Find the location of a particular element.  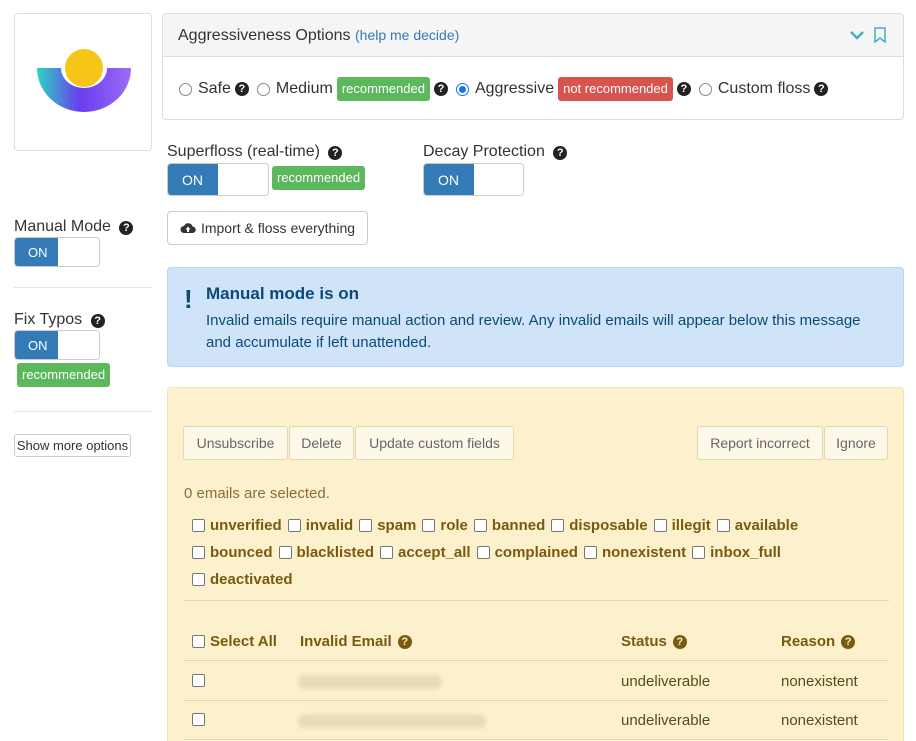

logo-icon is located at coordinates (84, 80).